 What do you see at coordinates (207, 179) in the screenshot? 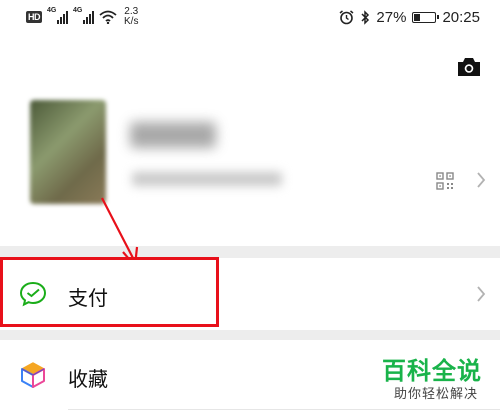
I see `profile-id-redacted` at bounding box center [207, 179].